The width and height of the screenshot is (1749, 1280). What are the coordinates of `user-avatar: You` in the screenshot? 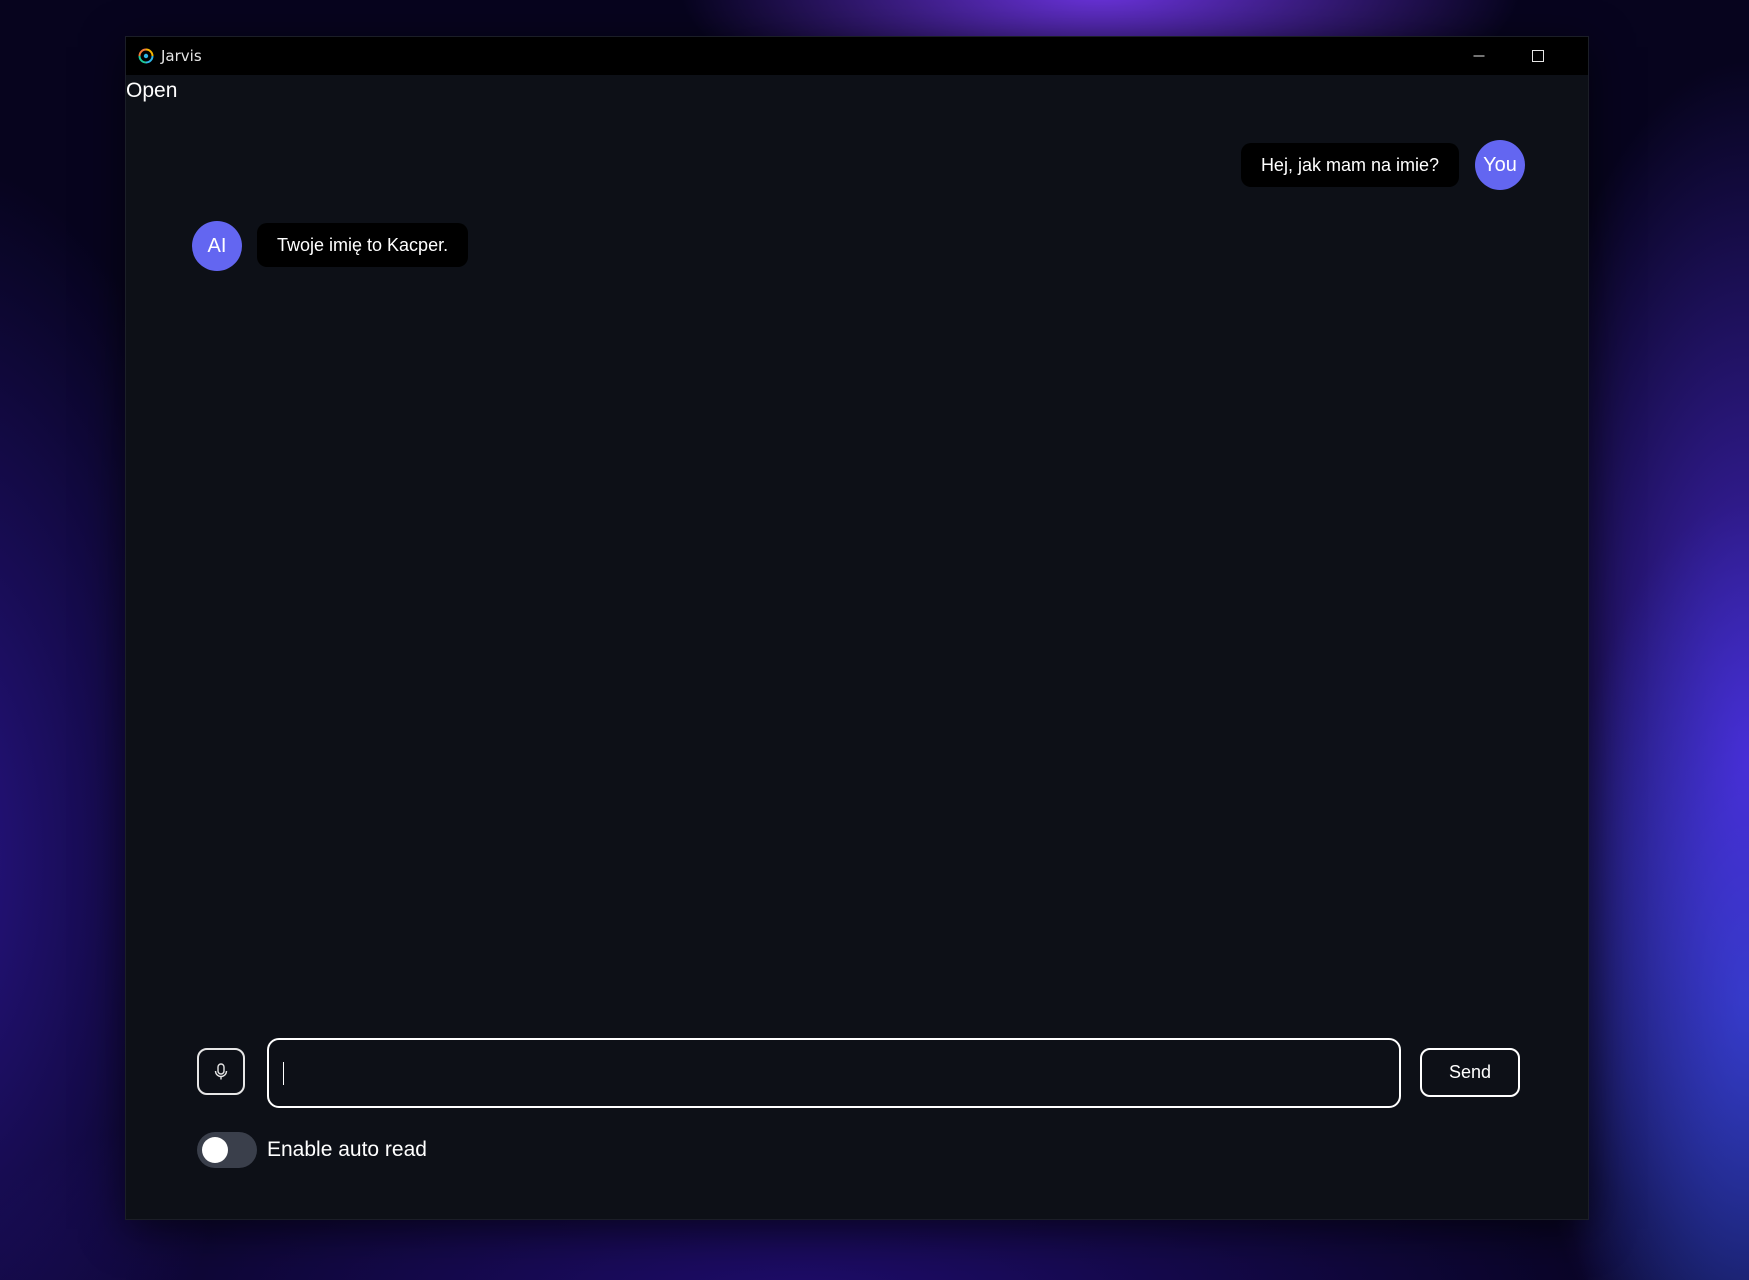 It's located at (1500, 165).